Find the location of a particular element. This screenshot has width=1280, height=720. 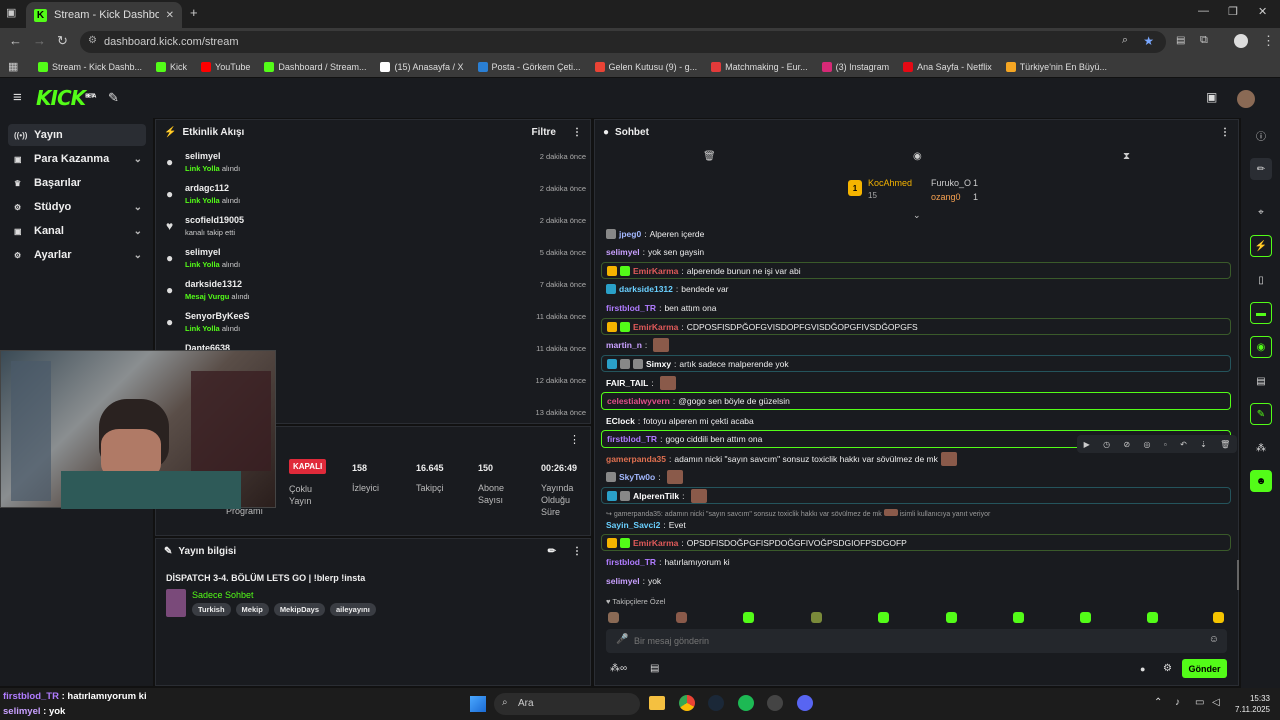

points-icon: ⁂∞ is located at coordinates (618, 668).